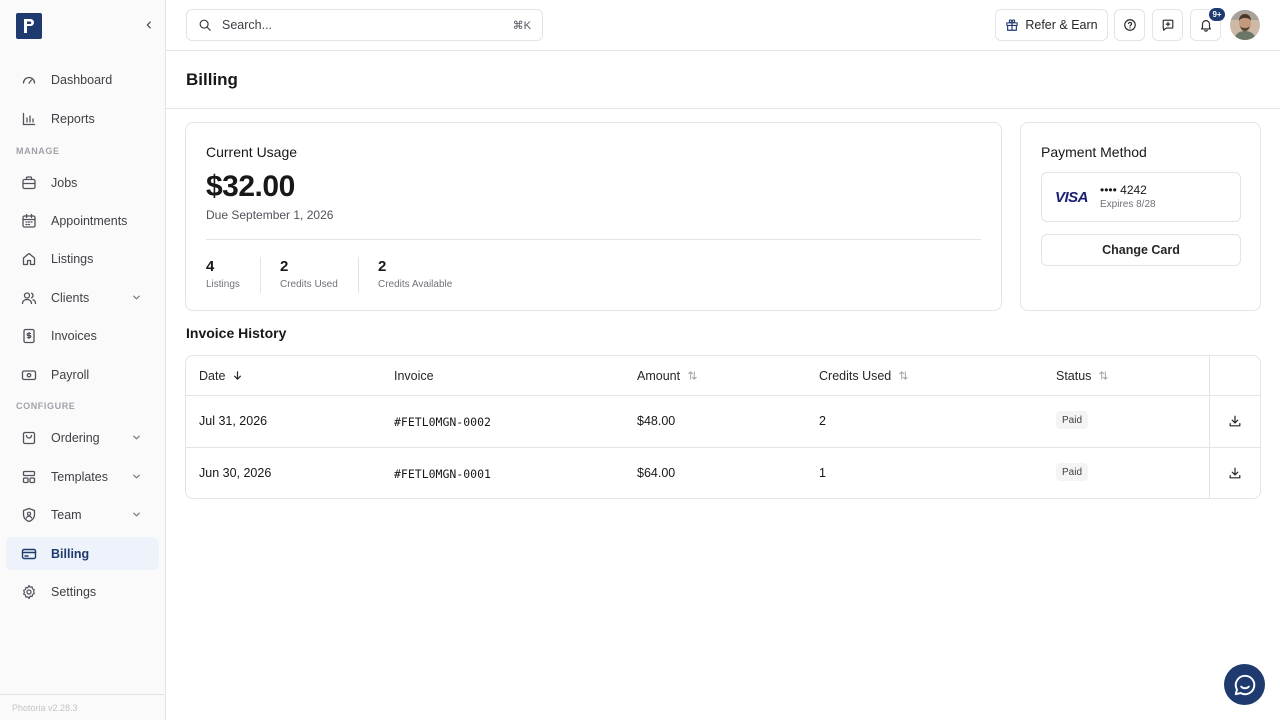 This screenshot has height=720, width=1280. What do you see at coordinates (70, 374) in the screenshot?
I see `sidebar-item-label: Payroll` at bounding box center [70, 374].